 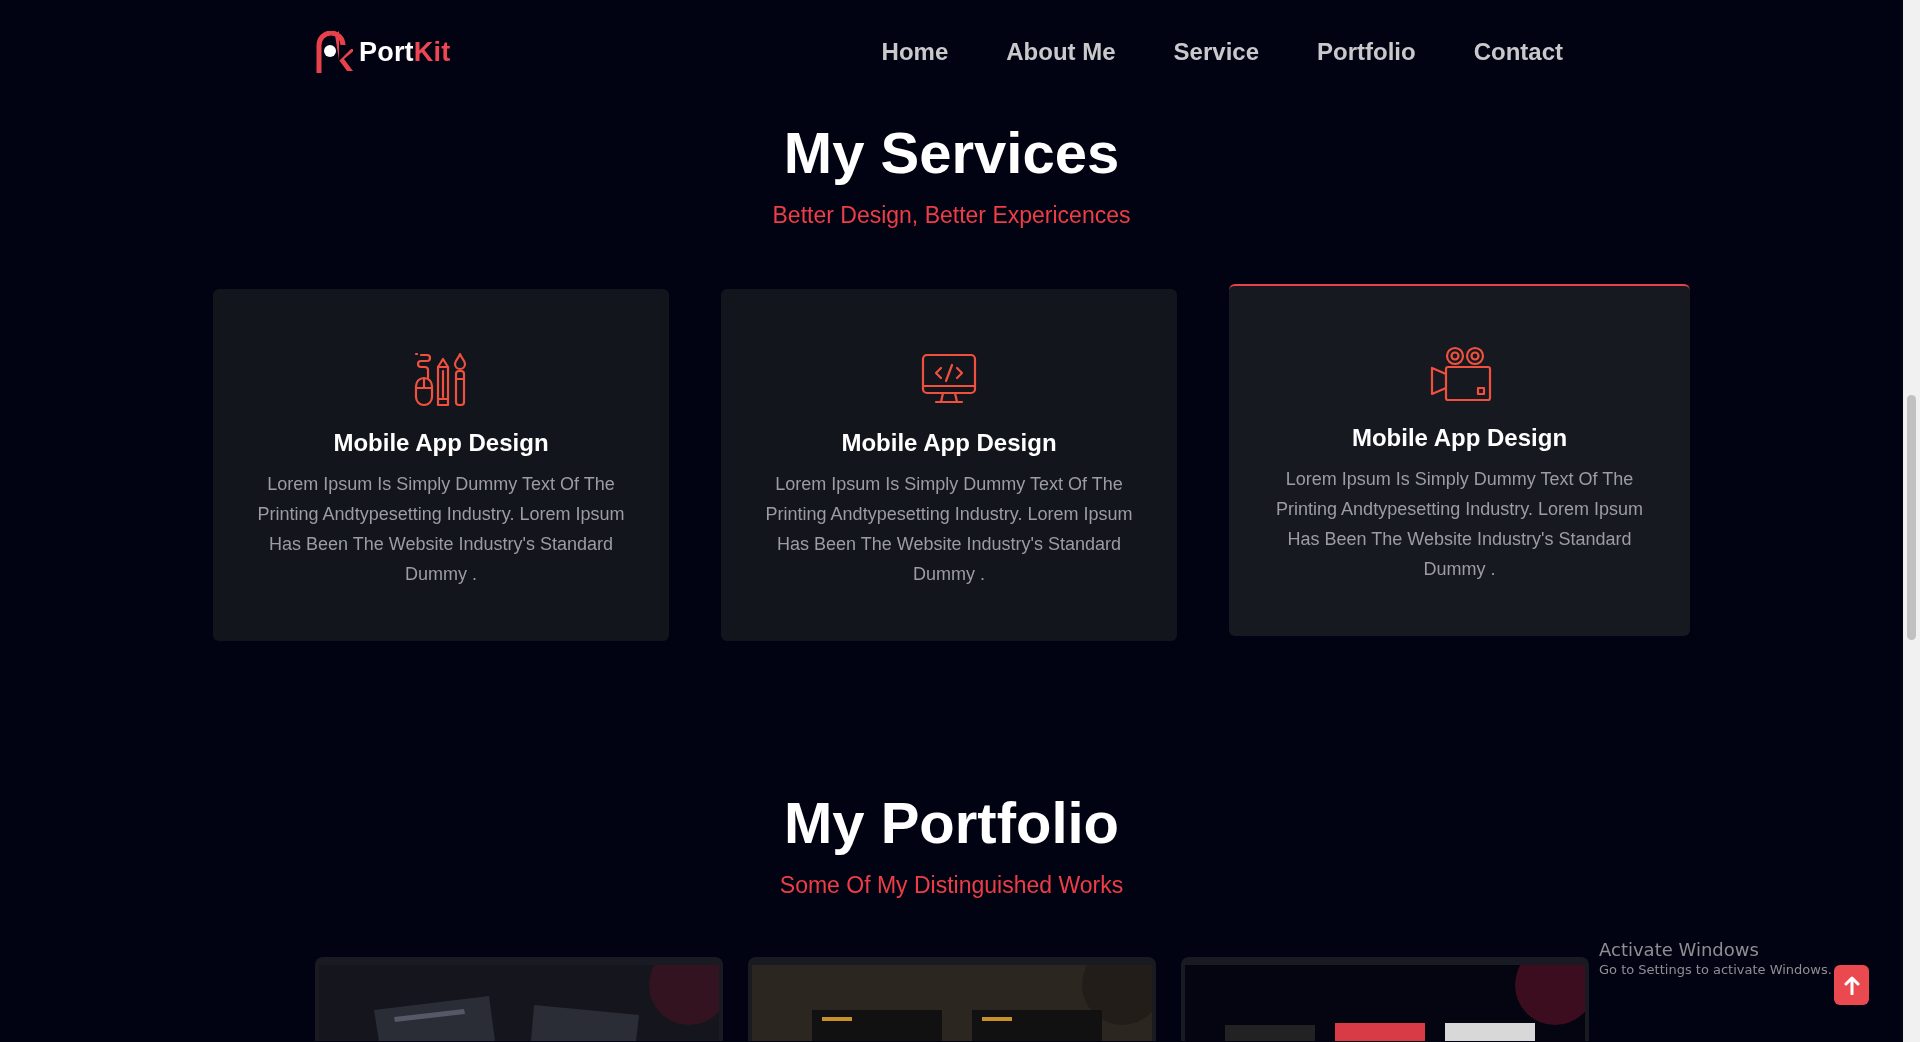 I want to click on nav-link: About Me, so click(x=1061, y=52).